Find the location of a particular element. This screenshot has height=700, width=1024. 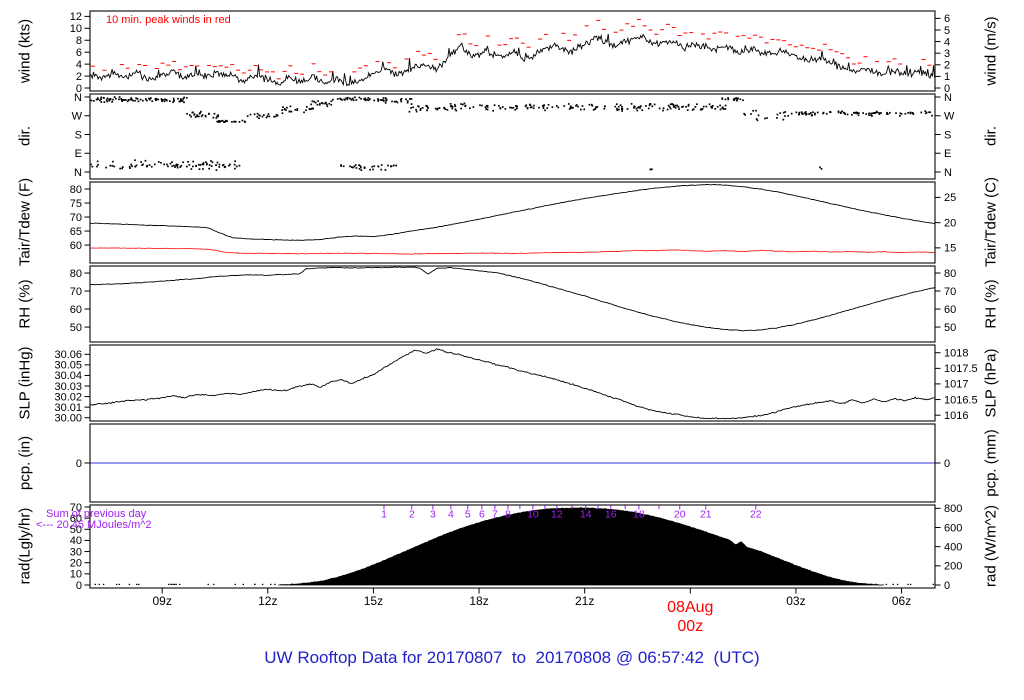

svg-text: 7 is located at coordinates (495, 515).